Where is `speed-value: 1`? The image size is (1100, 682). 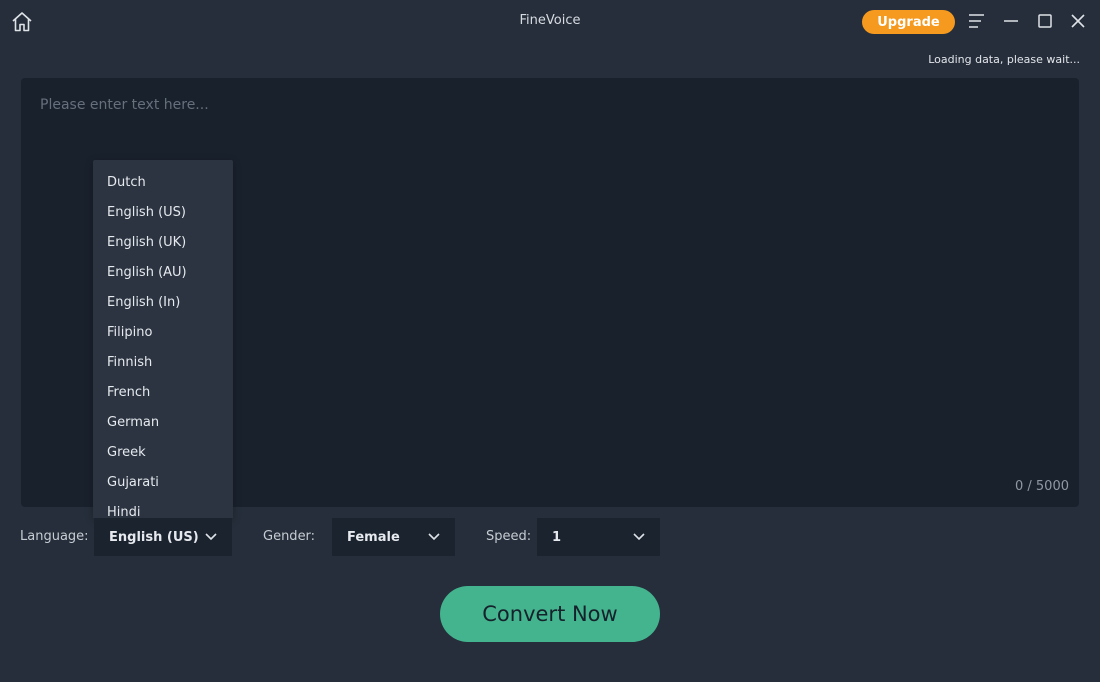 speed-value: 1 is located at coordinates (557, 537).